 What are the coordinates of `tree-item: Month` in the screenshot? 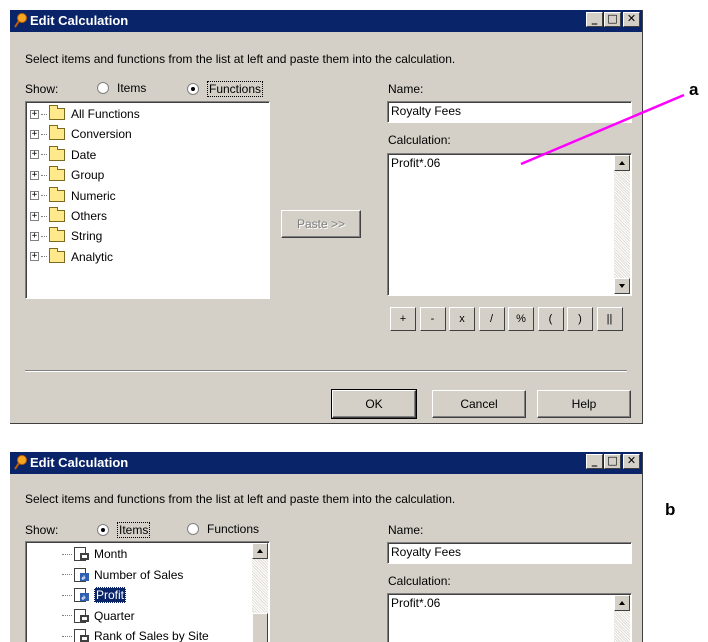 It's located at (94, 554).